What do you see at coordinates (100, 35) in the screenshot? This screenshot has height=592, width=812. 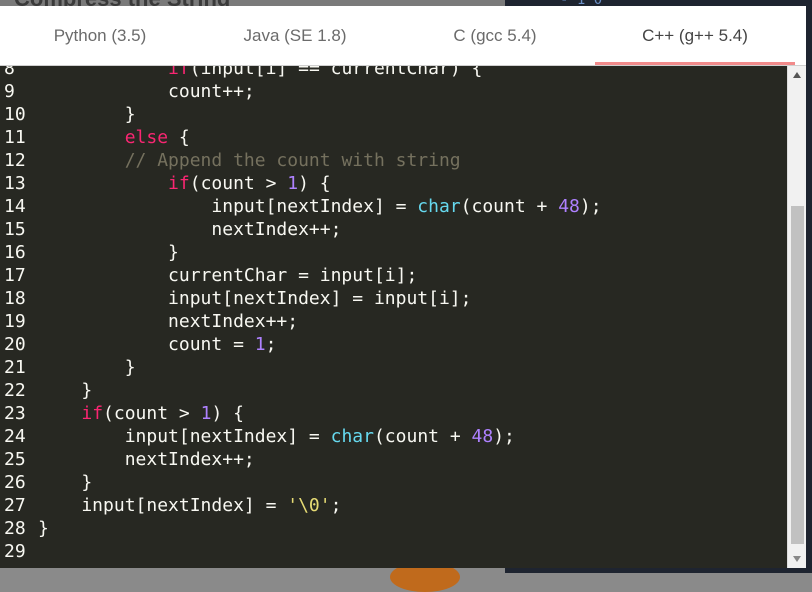 I see `tab-python: Python (3.5)` at bounding box center [100, 35].